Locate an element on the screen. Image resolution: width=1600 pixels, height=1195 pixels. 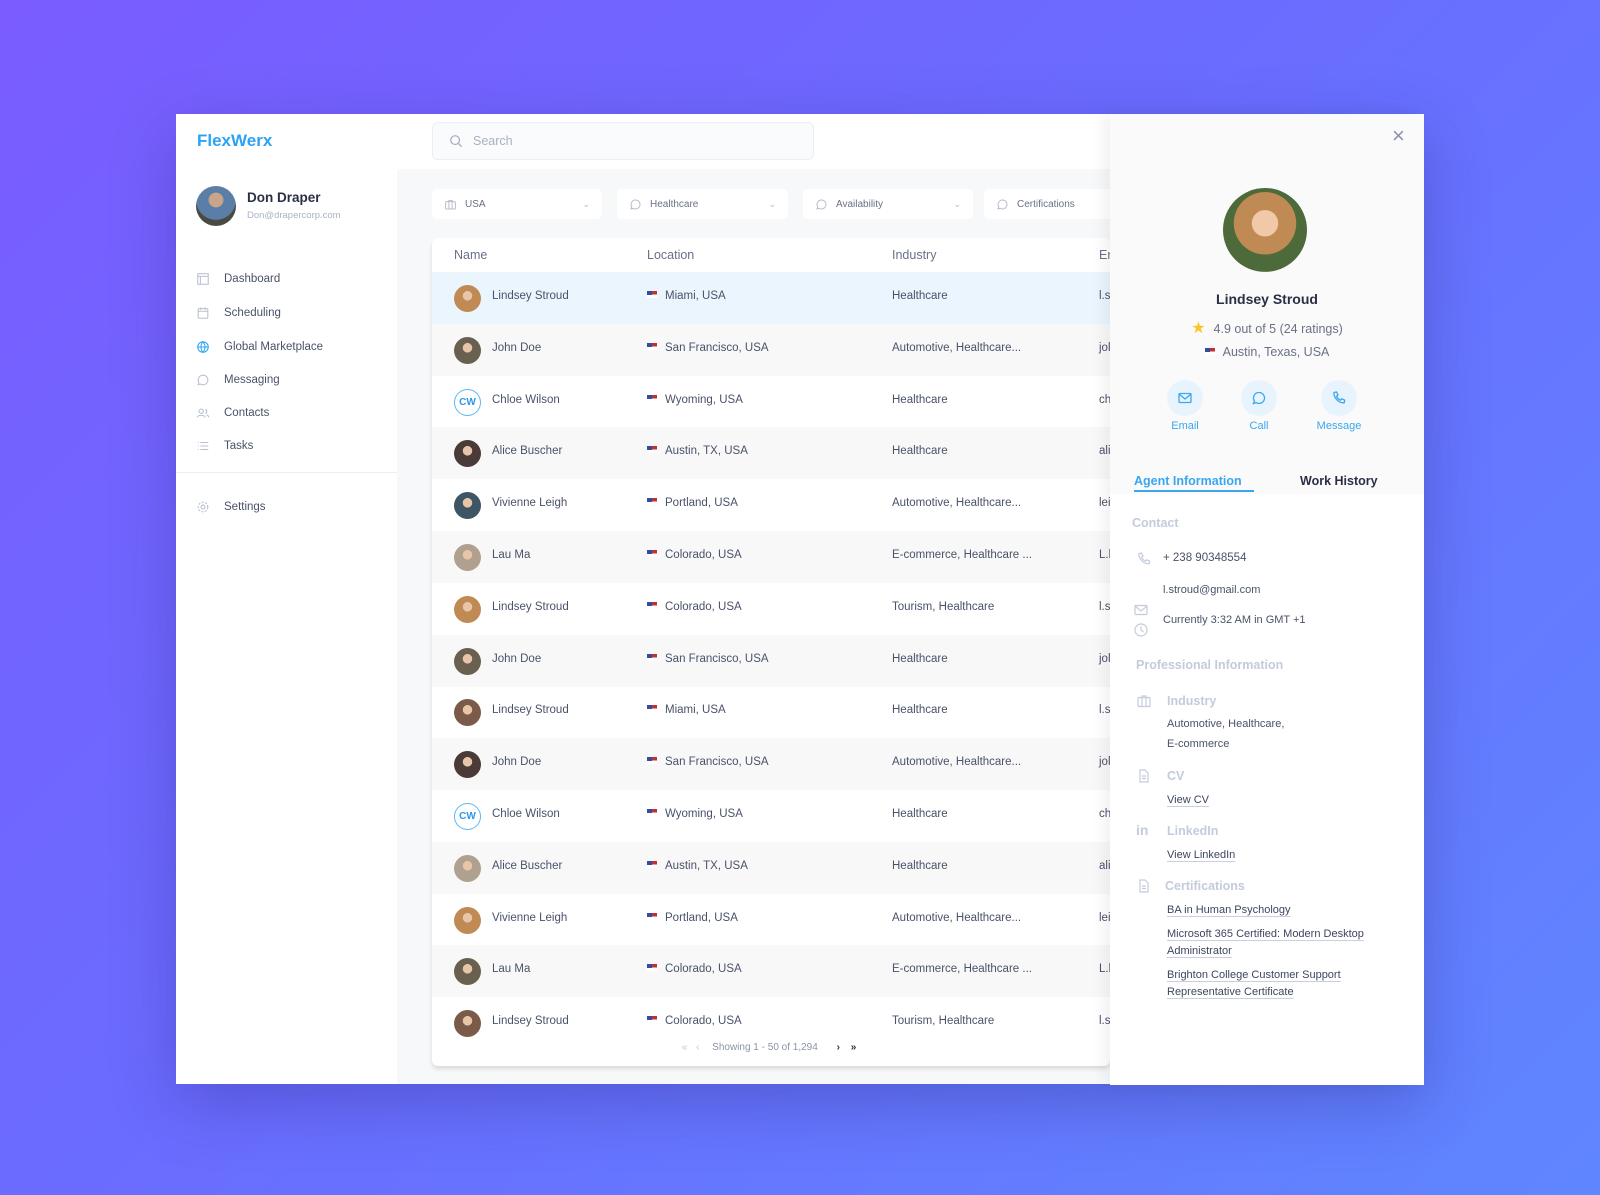
agent-email: L.l is located at coordinates (1104, 555).